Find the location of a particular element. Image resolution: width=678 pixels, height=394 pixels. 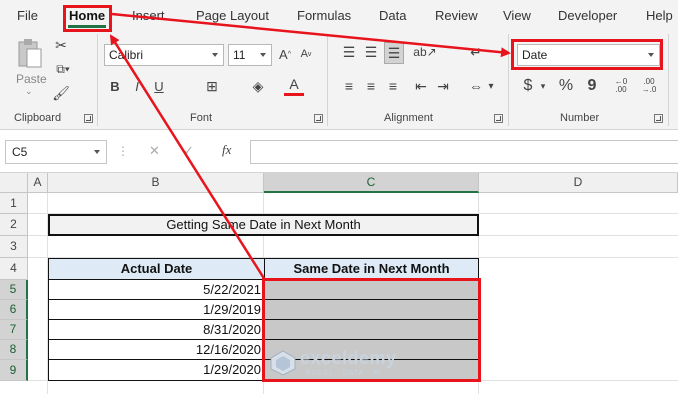

arrow-to-number-format is located at coordinates (311, 35).